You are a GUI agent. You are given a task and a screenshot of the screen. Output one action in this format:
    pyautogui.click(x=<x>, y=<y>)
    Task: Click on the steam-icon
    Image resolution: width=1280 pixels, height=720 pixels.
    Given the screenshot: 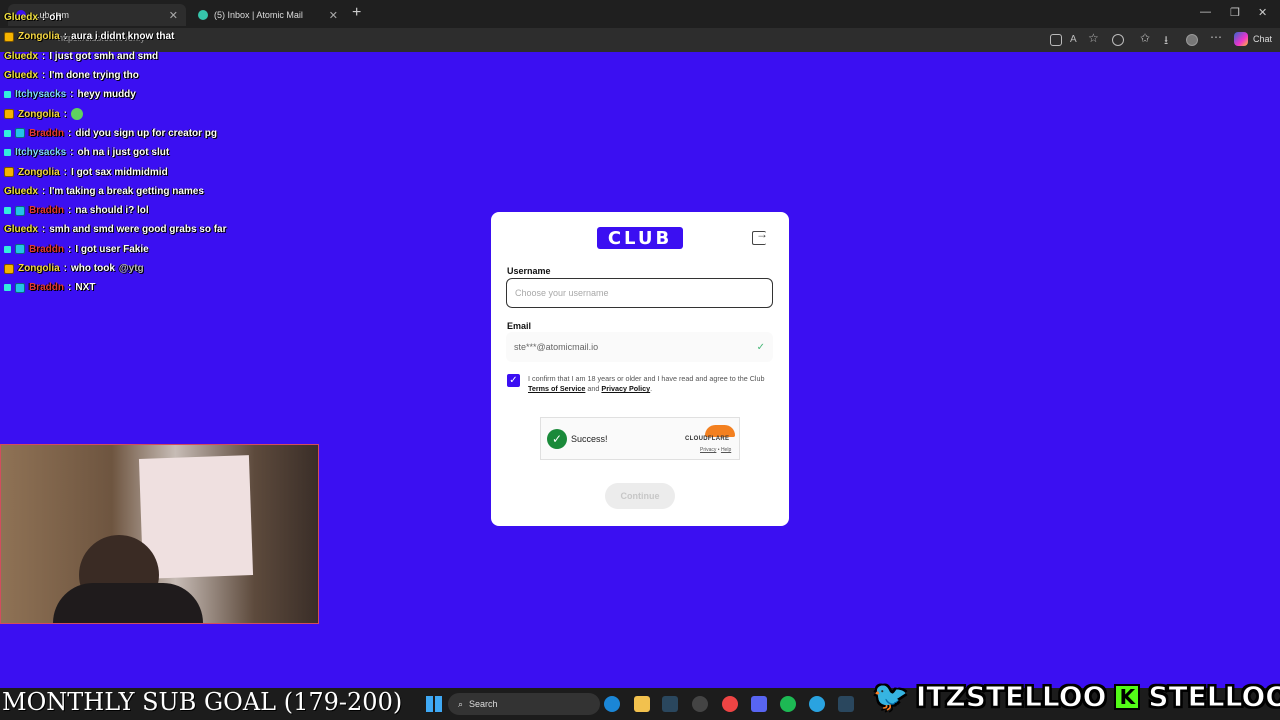 What is the action you would take?
    pyautogui.click(x=670, y=704)
    